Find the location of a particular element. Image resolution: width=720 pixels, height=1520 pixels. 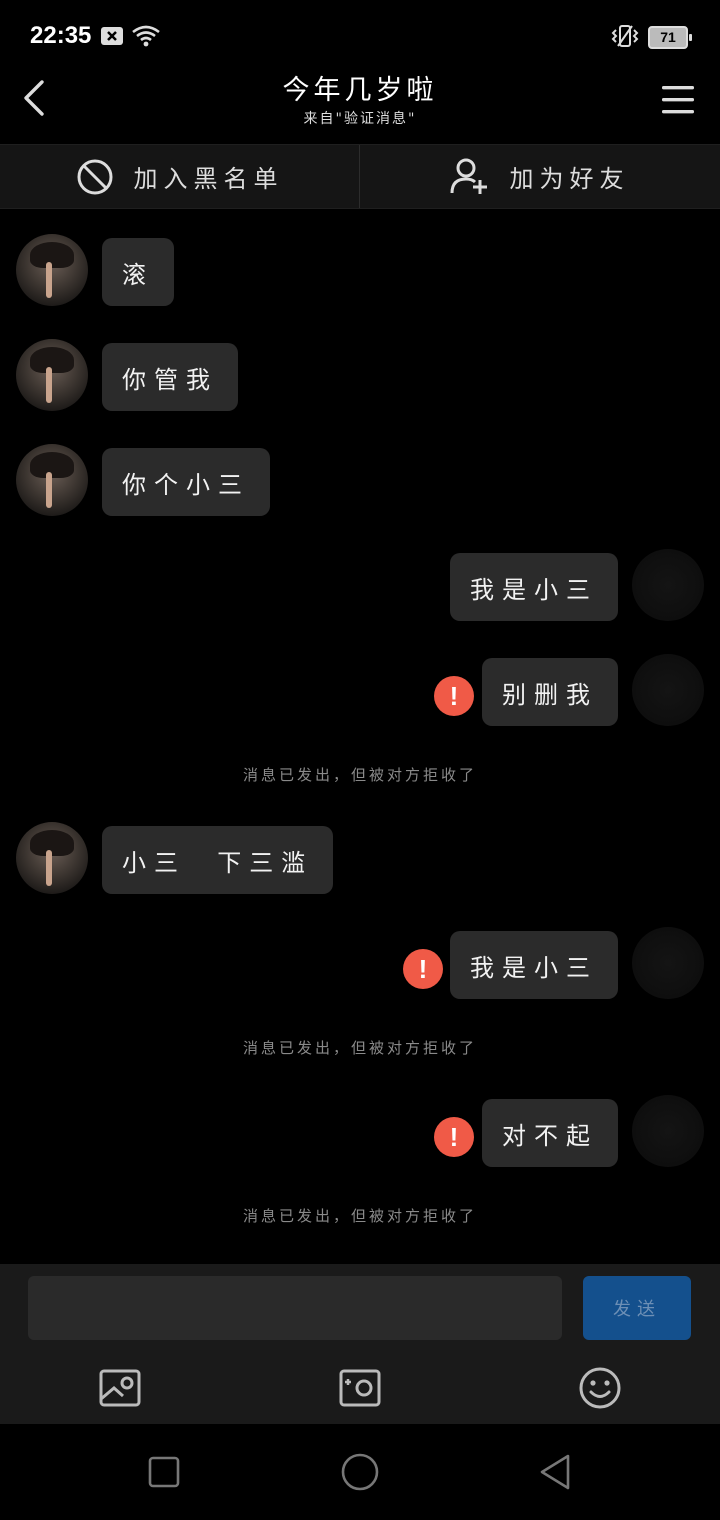

camera-icon is located at coordinates (360, 1388).